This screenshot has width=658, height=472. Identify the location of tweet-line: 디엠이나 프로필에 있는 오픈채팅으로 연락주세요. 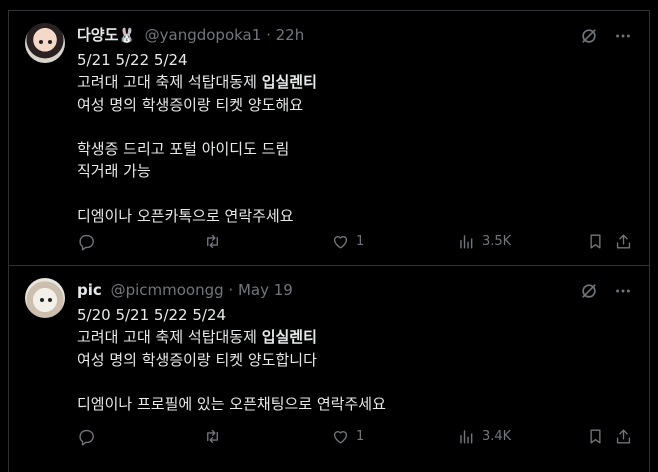
(231, 404).